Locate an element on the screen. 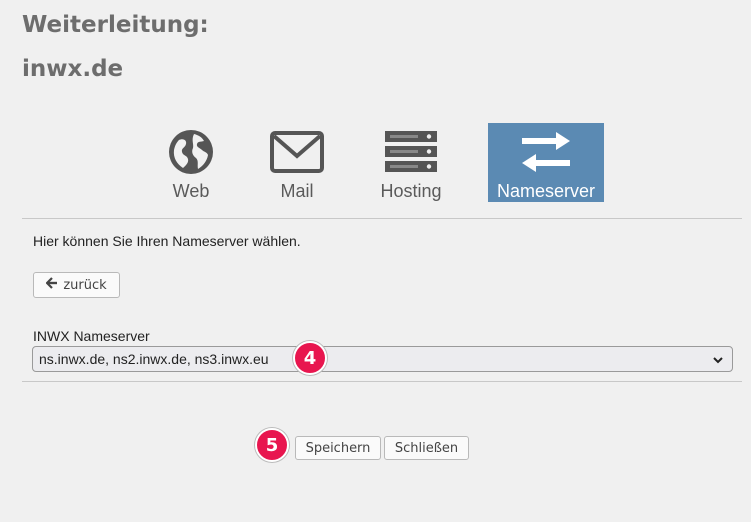  server-icon is located at coordinates (411, 152).